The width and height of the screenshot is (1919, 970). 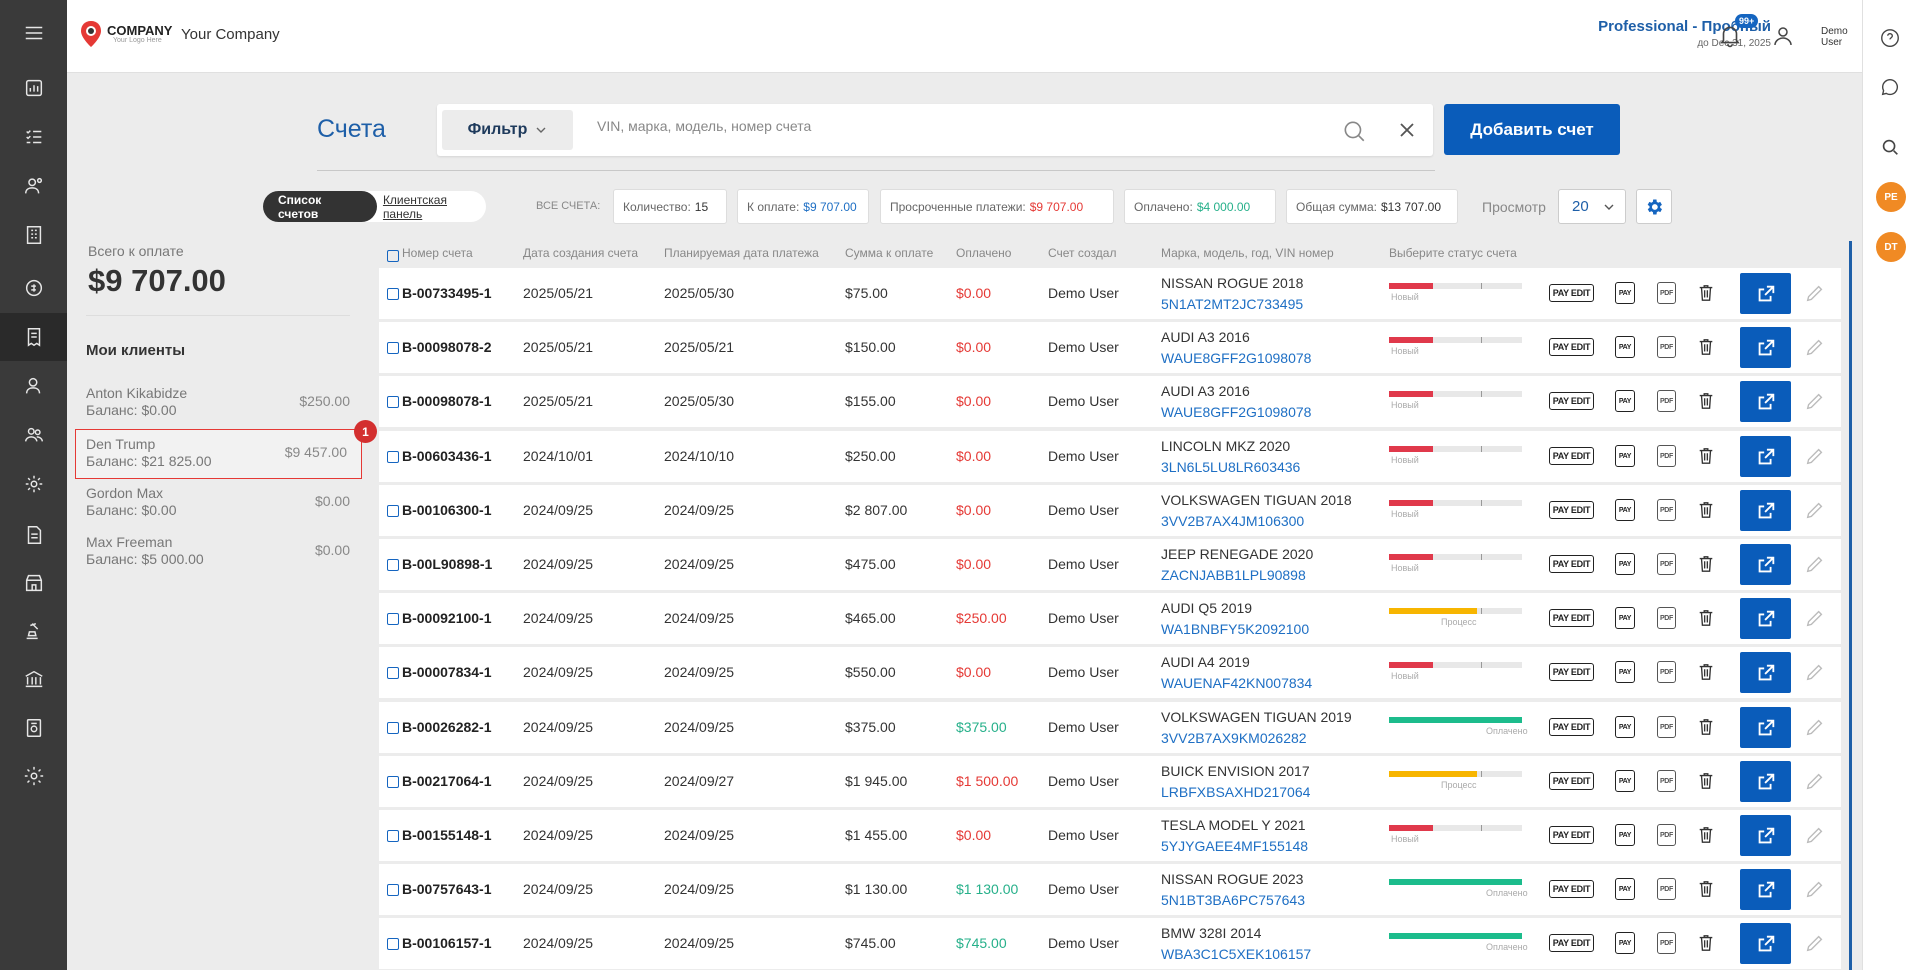 What do you see at coordinates (1850, 605) in the screenshot?
I see `scrollbar` at bounding box center [1850, 605].